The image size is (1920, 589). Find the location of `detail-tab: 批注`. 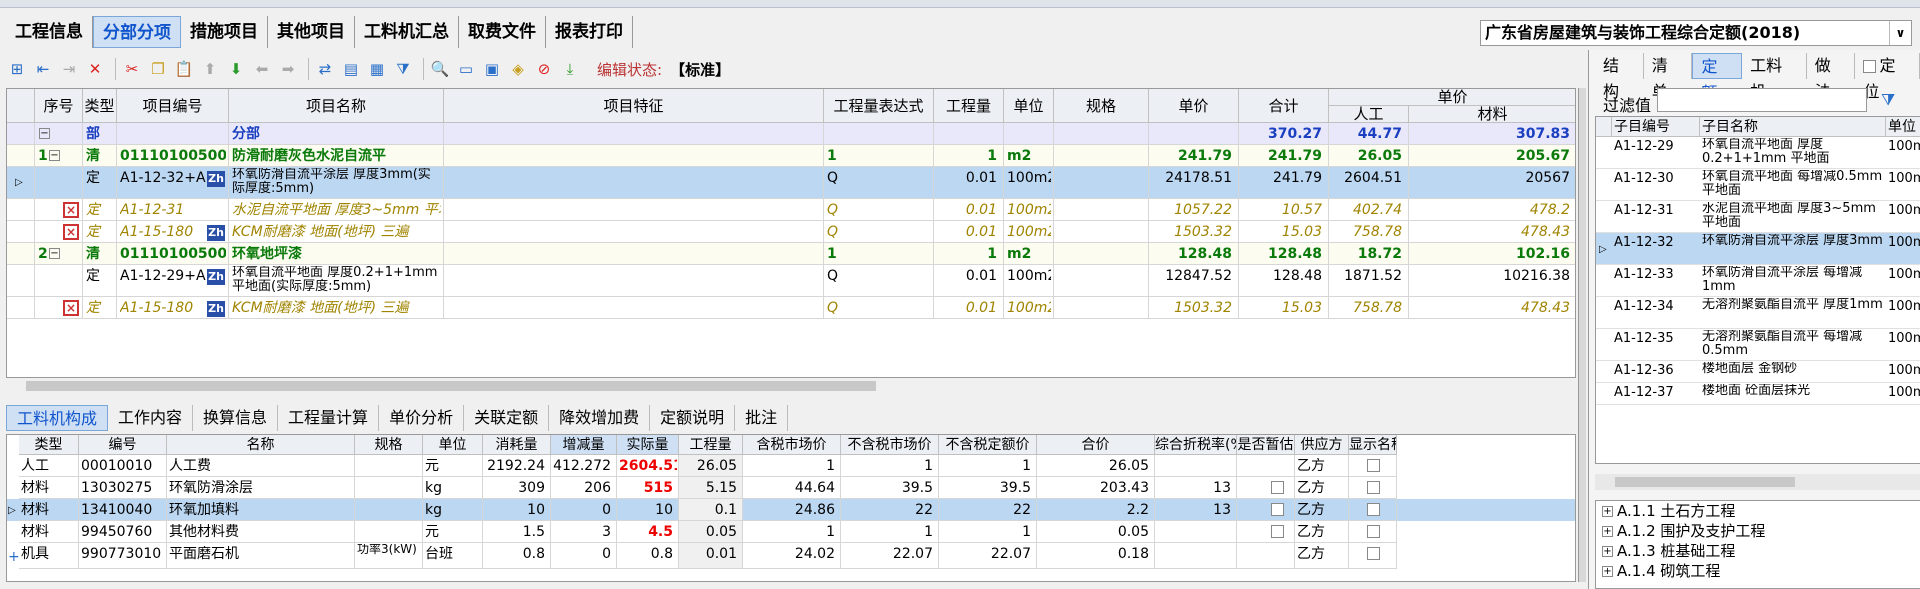

detail-tab: 批注 is located at coordinates (762, 418).